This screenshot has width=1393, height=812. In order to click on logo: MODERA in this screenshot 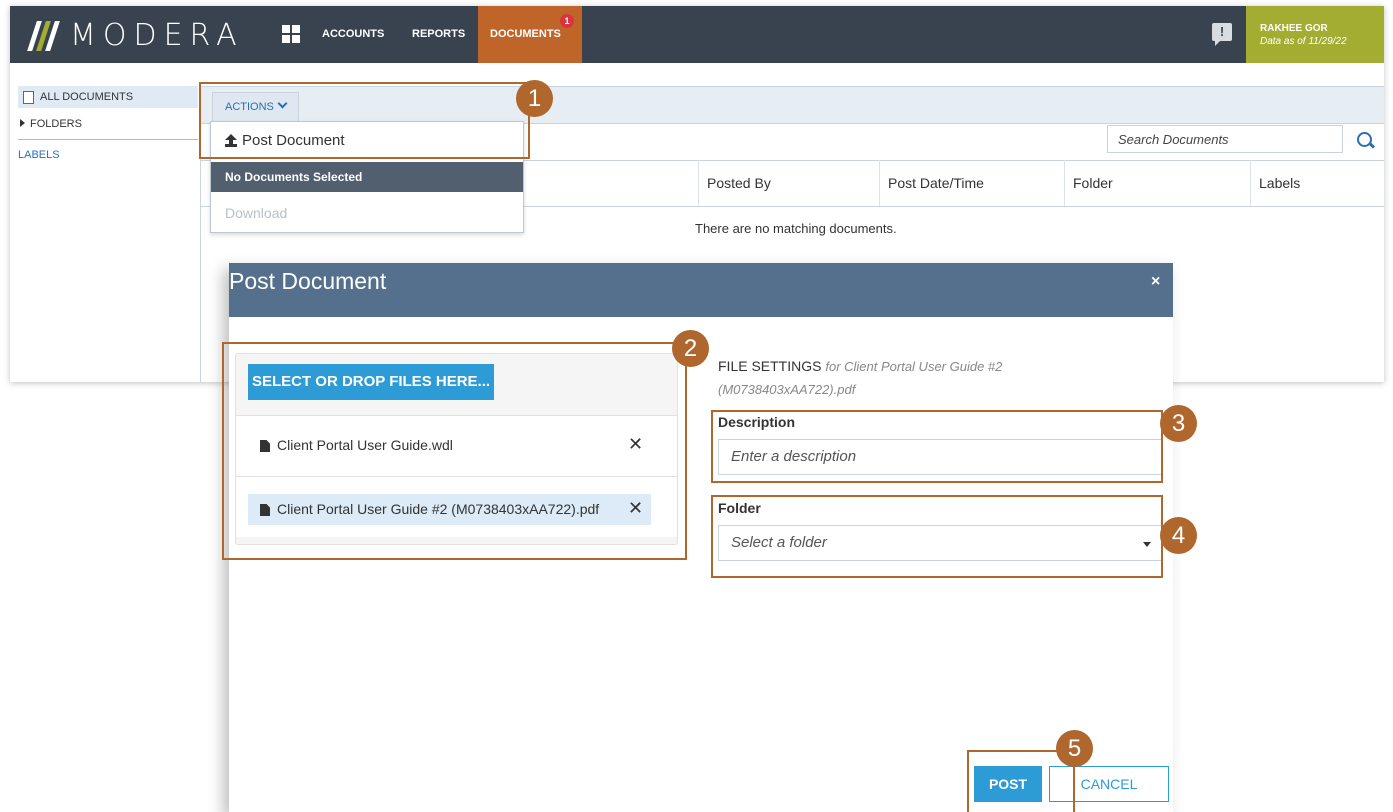, I will do `click(135, 35)`.